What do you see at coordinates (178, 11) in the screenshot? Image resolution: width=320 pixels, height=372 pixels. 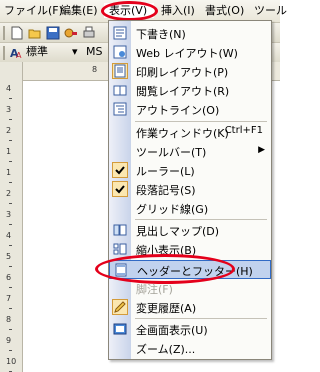 I see `menu-insert: 挿入(I)` at bounding box center [178, 11].